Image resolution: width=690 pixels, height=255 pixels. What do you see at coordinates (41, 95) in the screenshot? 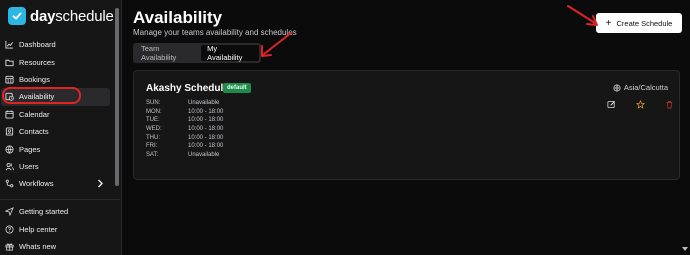
I see `annotation-circle` at bounding box center [41, 95].